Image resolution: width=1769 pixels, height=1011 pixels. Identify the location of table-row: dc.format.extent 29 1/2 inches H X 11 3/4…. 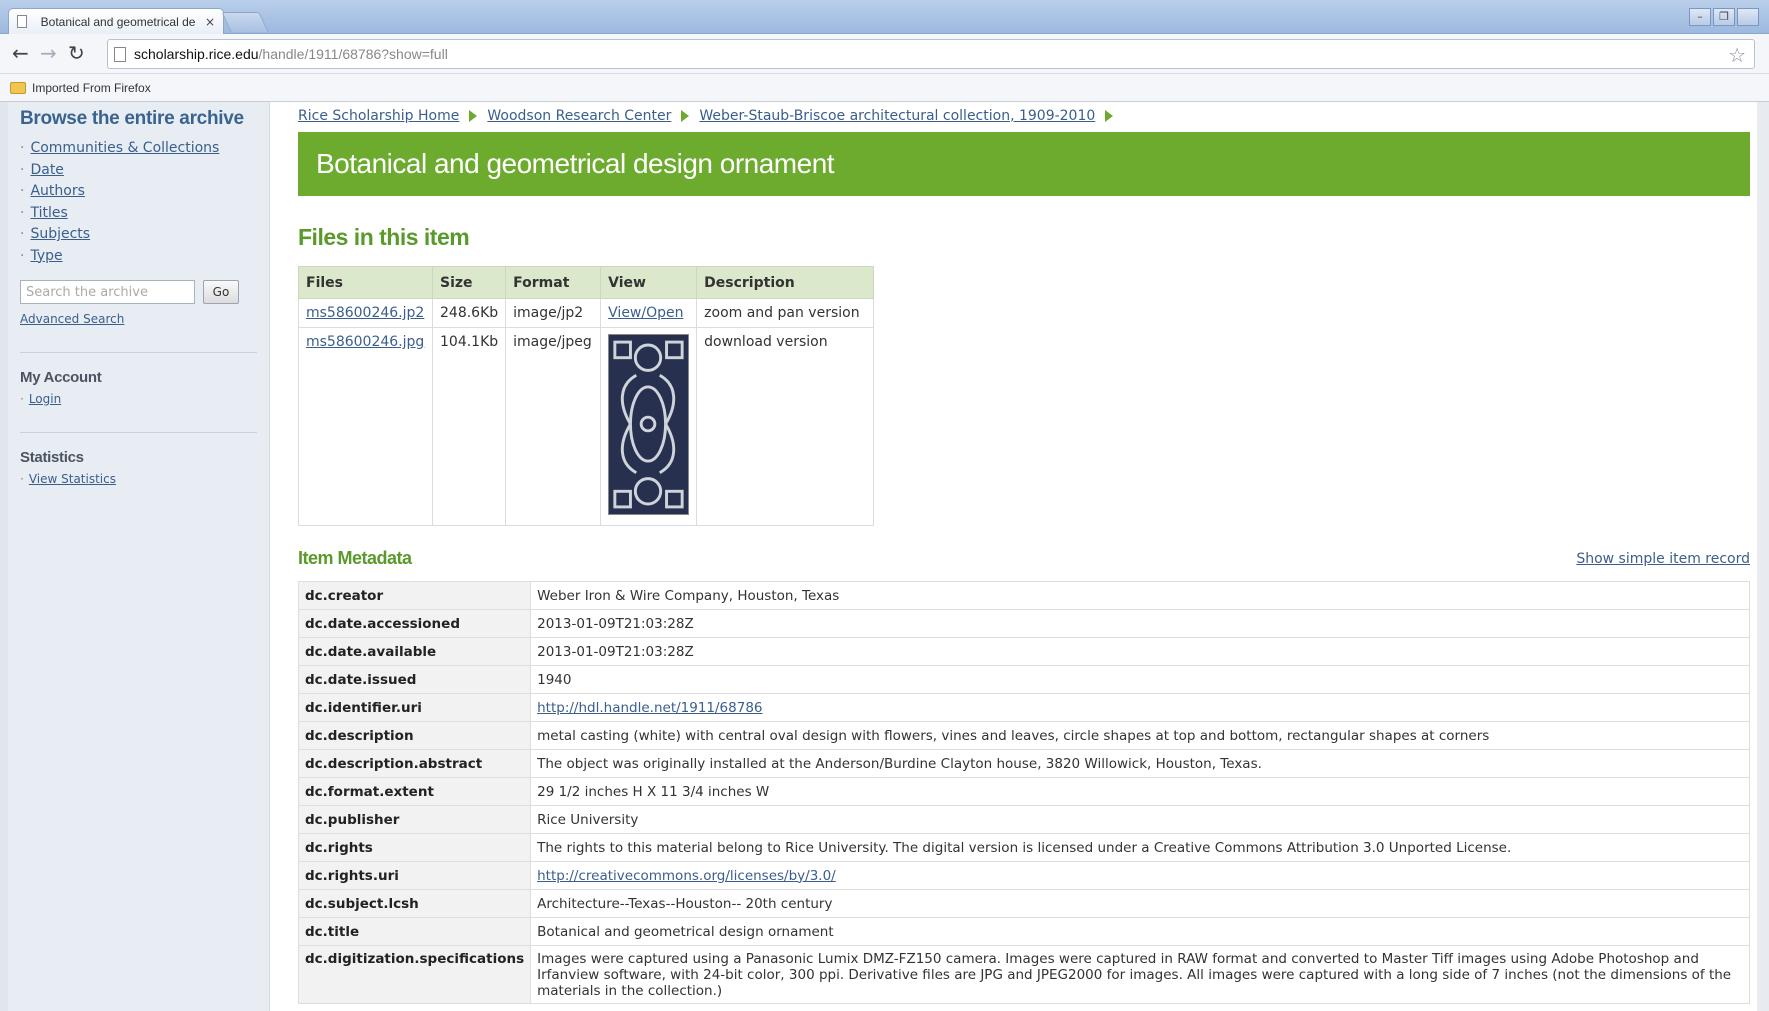
(1023, 791).